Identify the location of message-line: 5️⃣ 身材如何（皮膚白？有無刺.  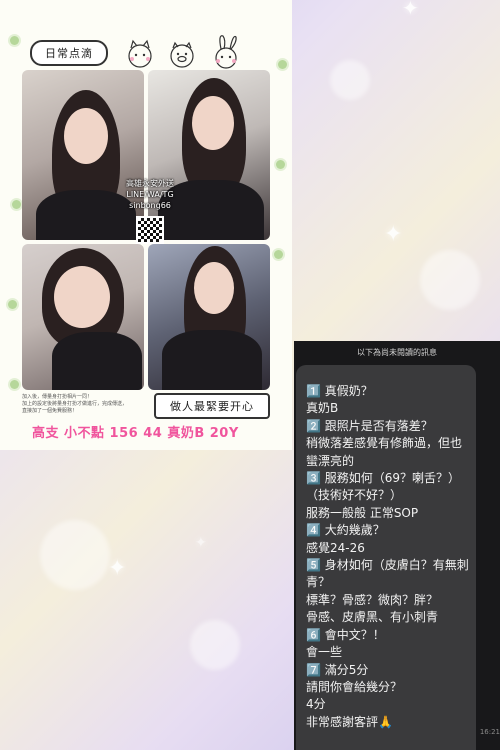
(387, 565).